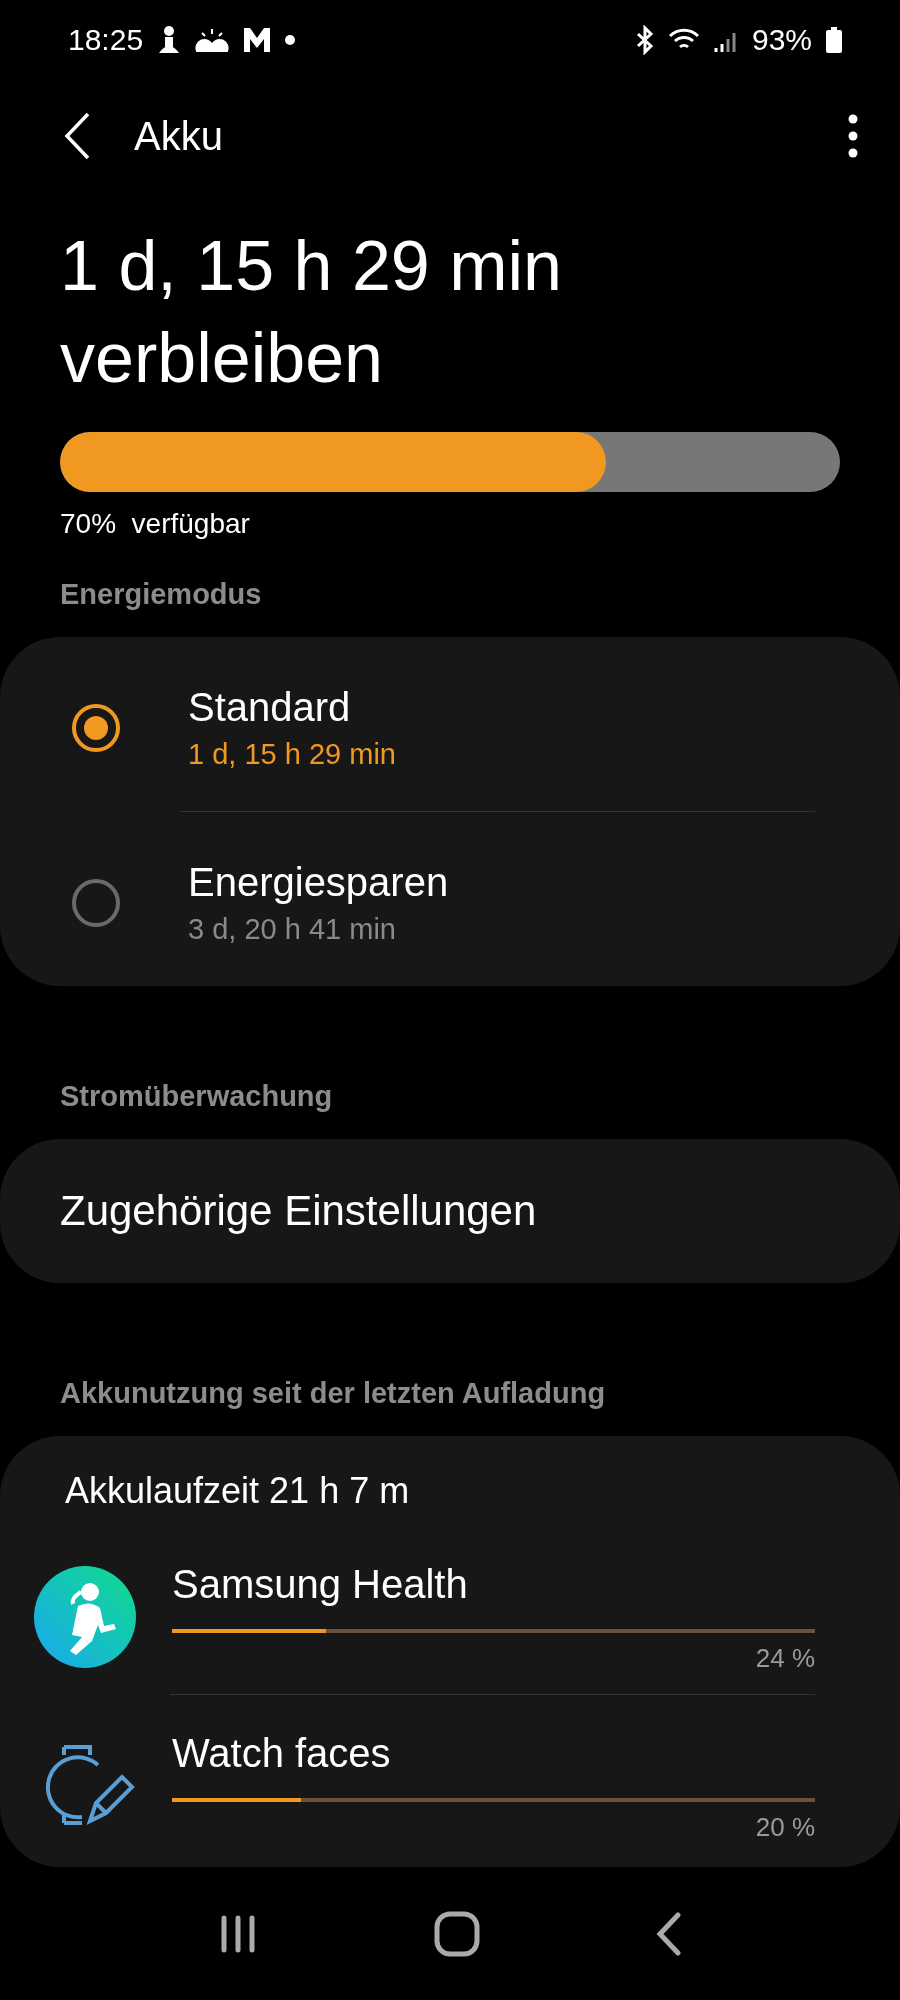  Describe the element at coordinates (292, 754) in the screenshot. I see `mode-time: 1 d, 15 h 29 min` at that location.